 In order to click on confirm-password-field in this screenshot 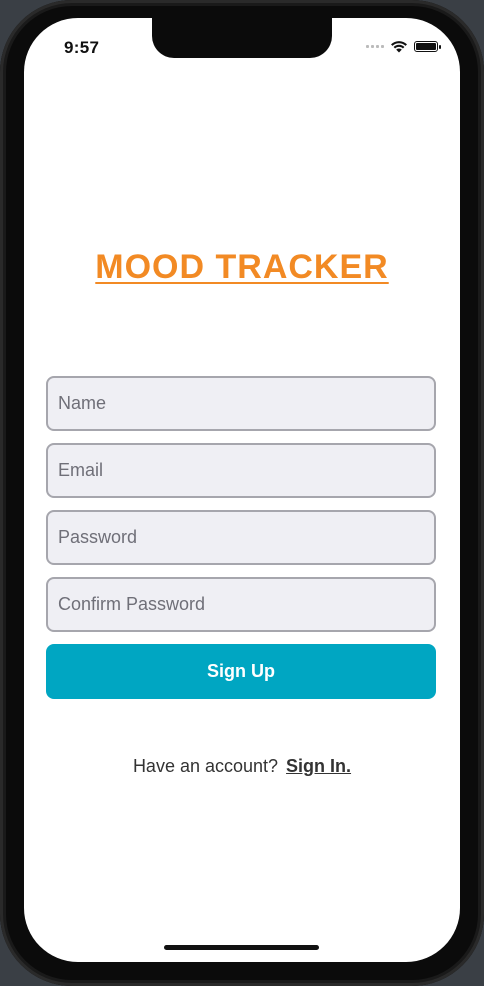, I will do `click(241, 604)`.